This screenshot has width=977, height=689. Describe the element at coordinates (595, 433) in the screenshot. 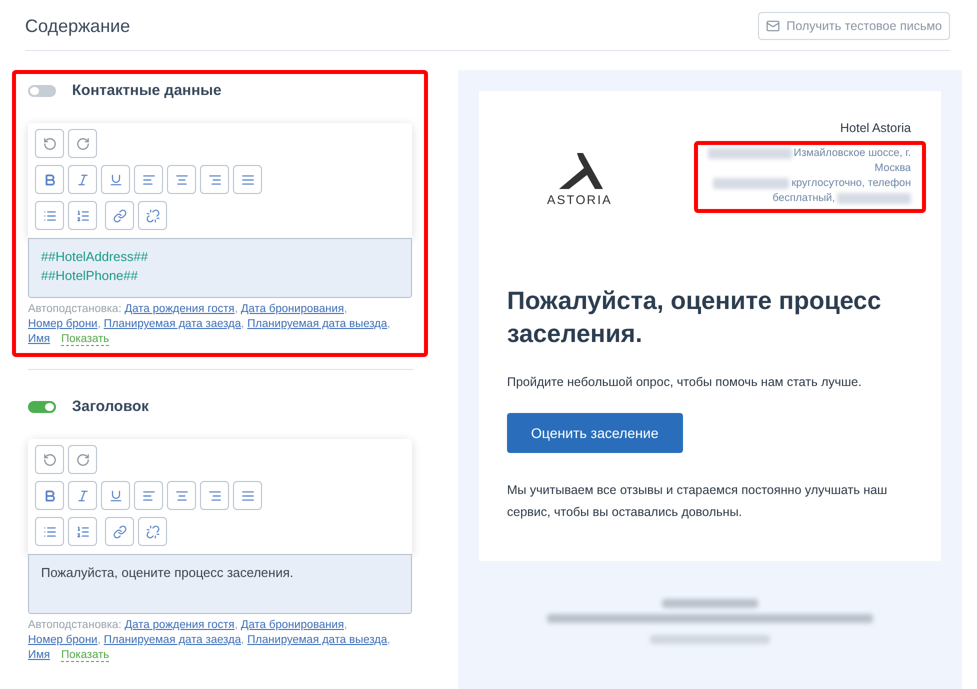

I see `rate-button: Оценить заселение` at that location.